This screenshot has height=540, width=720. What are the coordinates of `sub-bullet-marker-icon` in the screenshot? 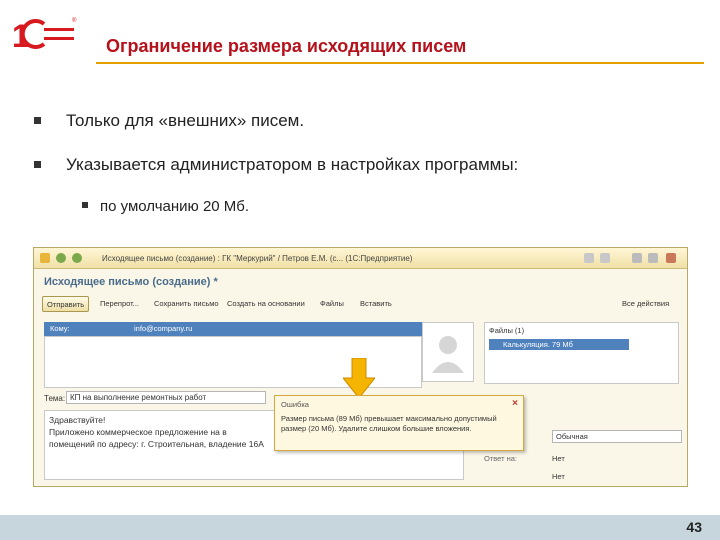 It's located at (85, 205).